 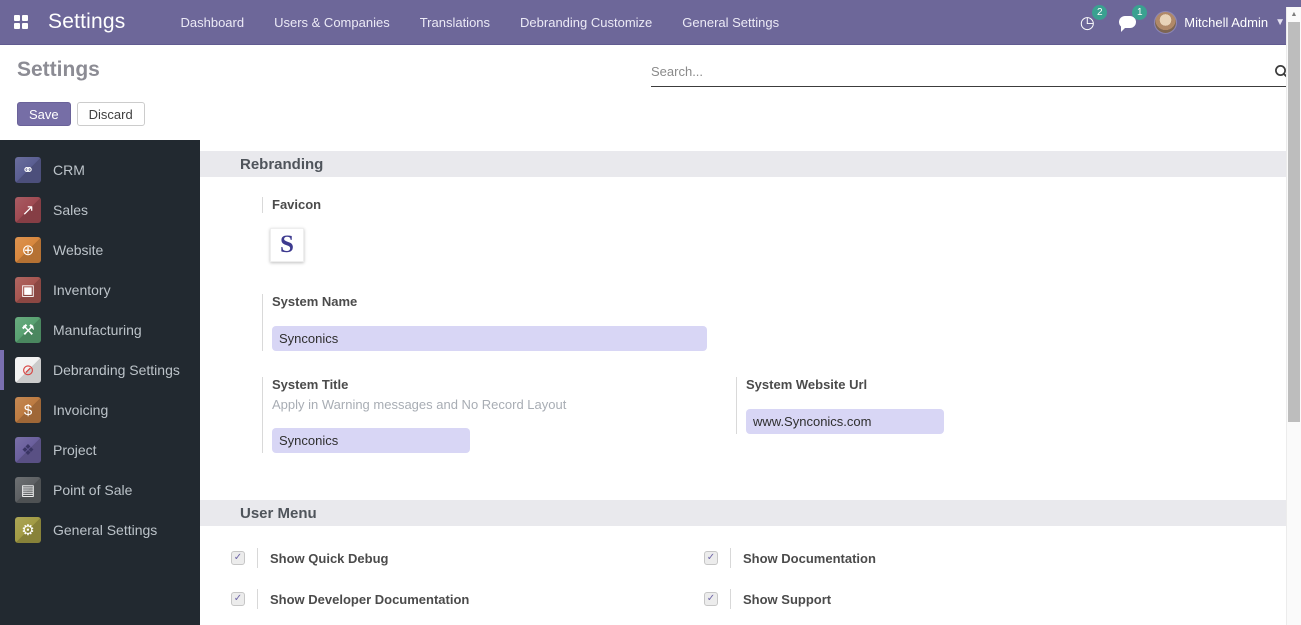 What do you see at coordinates (297, 204) in the screenshot?
I see `favicon-label: Favicon` at bounding box center [297, 204].